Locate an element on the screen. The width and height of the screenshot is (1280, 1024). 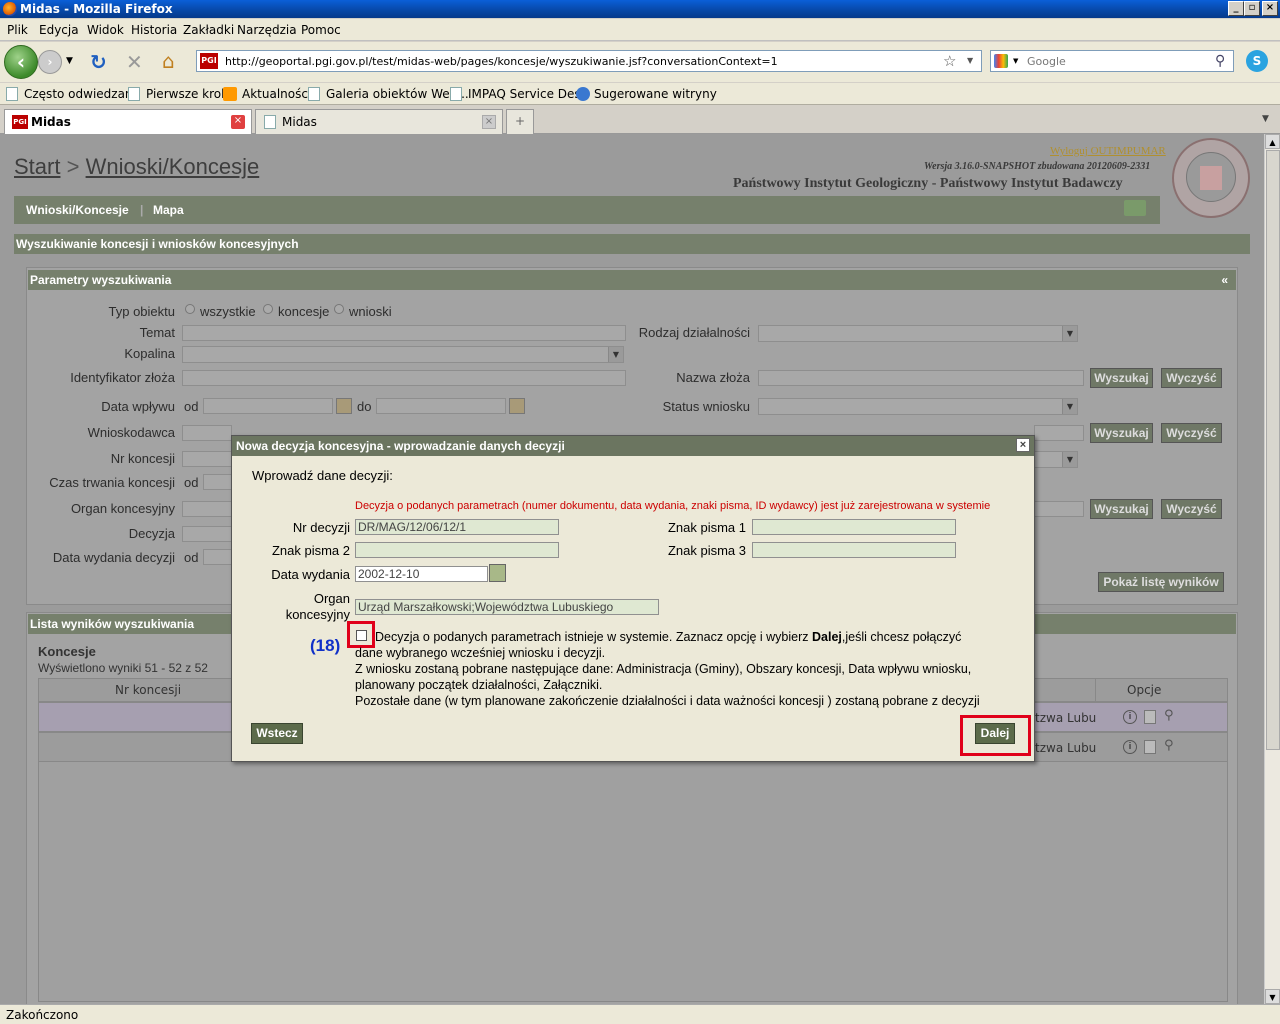
page-scrollbar: ▲ ▼ is located at coordinates (1272, 569).